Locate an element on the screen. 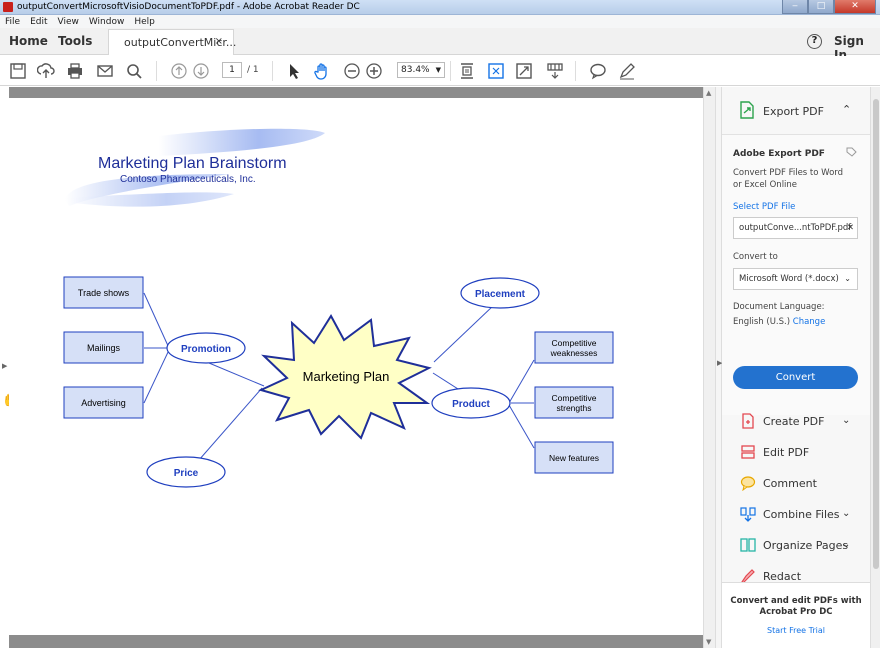  tool-create-pdf-label: Create PDF is located at coordinates (794, 421).